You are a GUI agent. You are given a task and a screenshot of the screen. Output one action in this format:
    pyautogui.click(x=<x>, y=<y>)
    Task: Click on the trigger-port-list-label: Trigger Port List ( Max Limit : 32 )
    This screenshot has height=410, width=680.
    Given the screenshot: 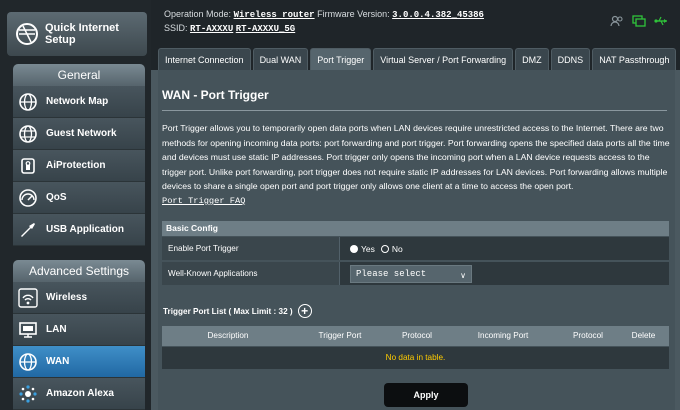 What is the action you would take?
    pyautogui.click(x=228, y=311)
    